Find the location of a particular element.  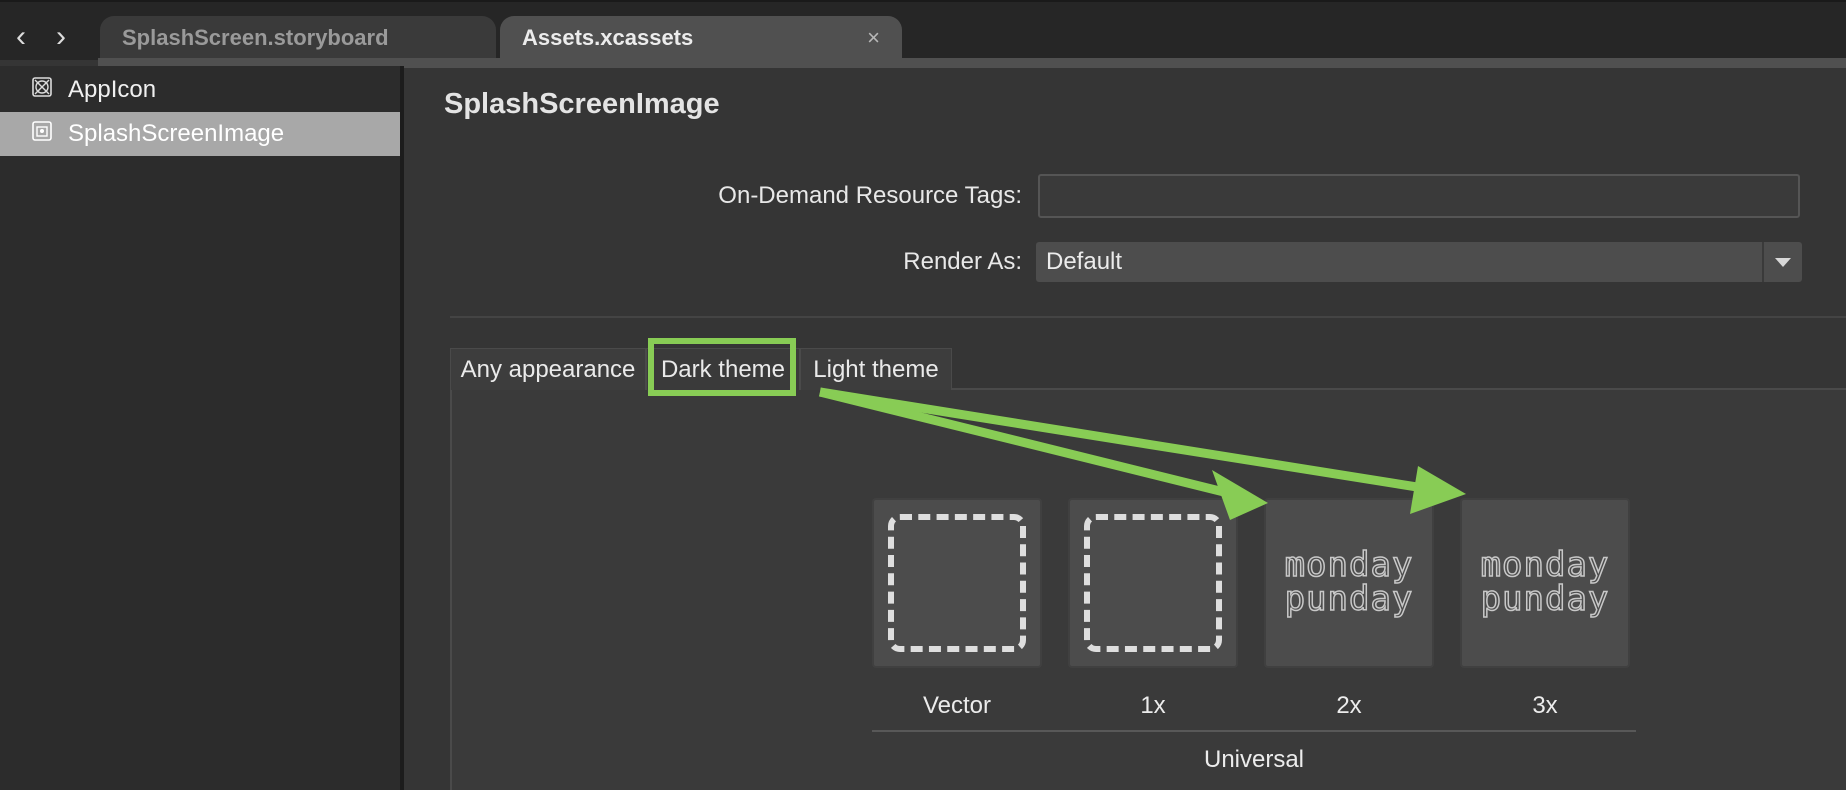

slot-label-1x: 1x is located at coordinates (1153, 705).